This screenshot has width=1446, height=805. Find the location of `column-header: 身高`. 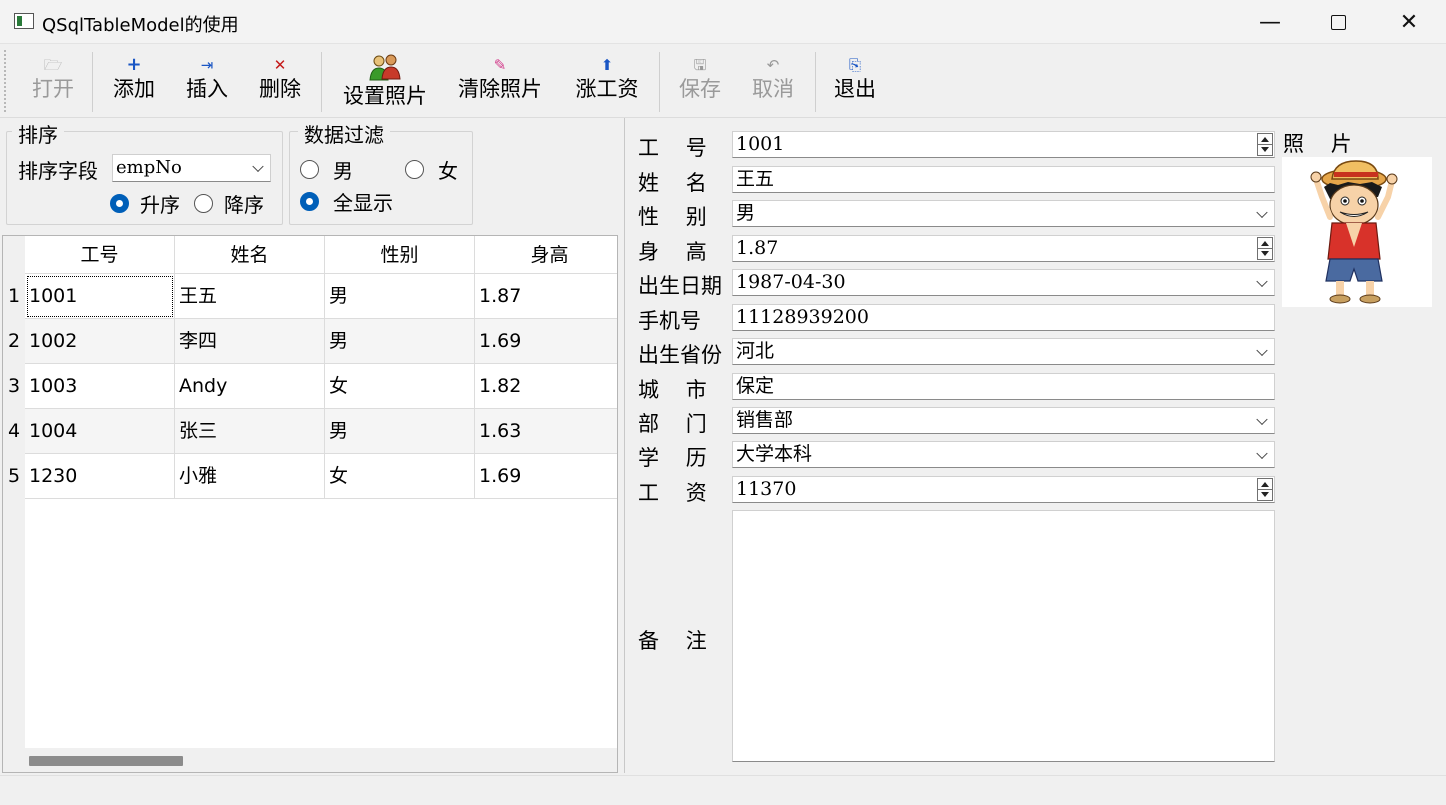

column-header: 身高 is located at coordinates (546, 255).